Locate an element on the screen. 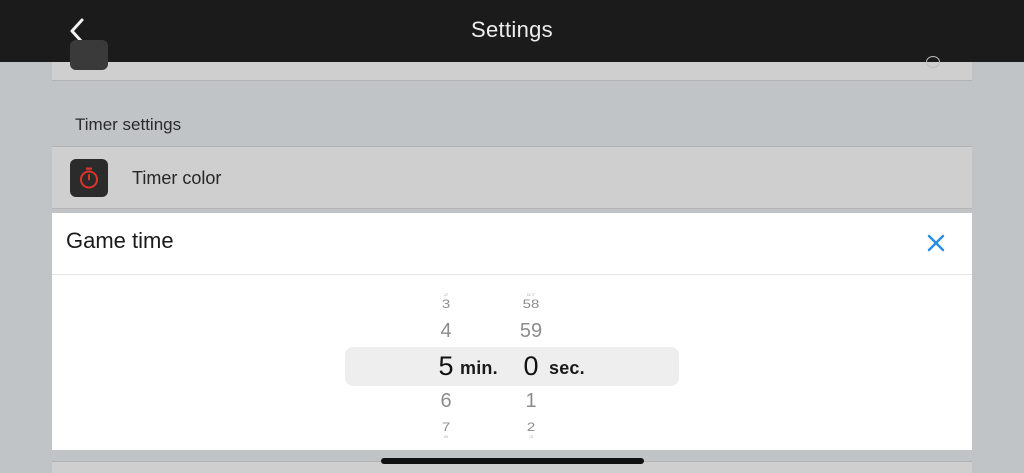 The width and height of the screenshot is (1024, 473). list-item is located at coordinates (512, 60).